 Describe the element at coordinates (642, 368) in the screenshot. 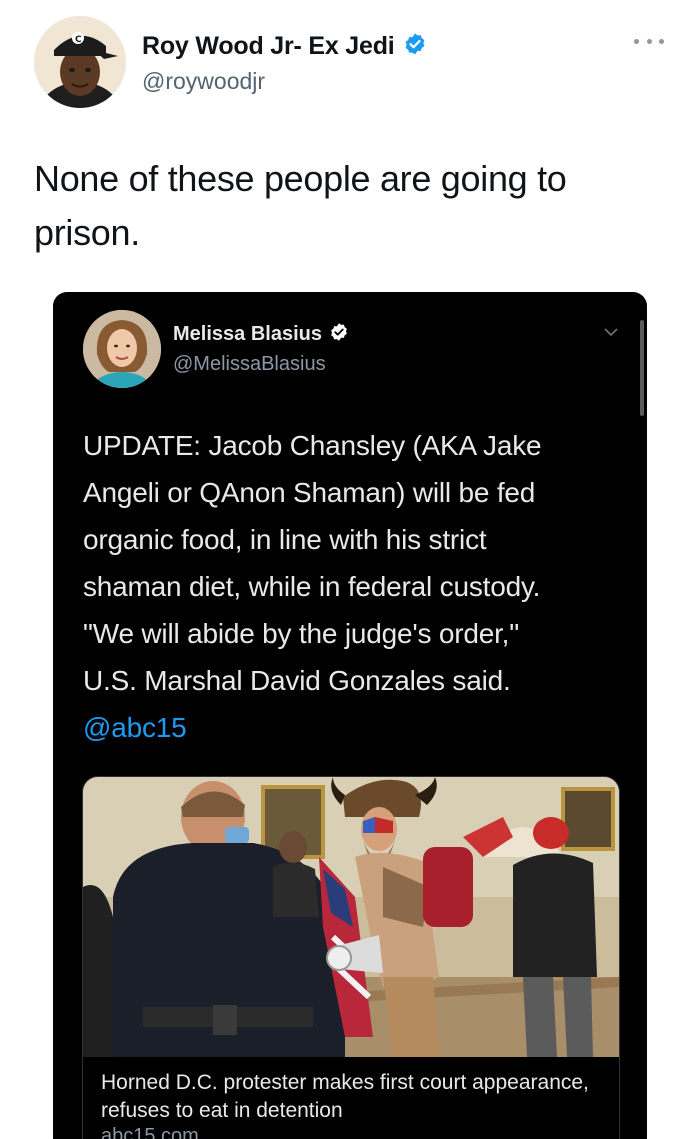

I see `scrollbar` at that location.